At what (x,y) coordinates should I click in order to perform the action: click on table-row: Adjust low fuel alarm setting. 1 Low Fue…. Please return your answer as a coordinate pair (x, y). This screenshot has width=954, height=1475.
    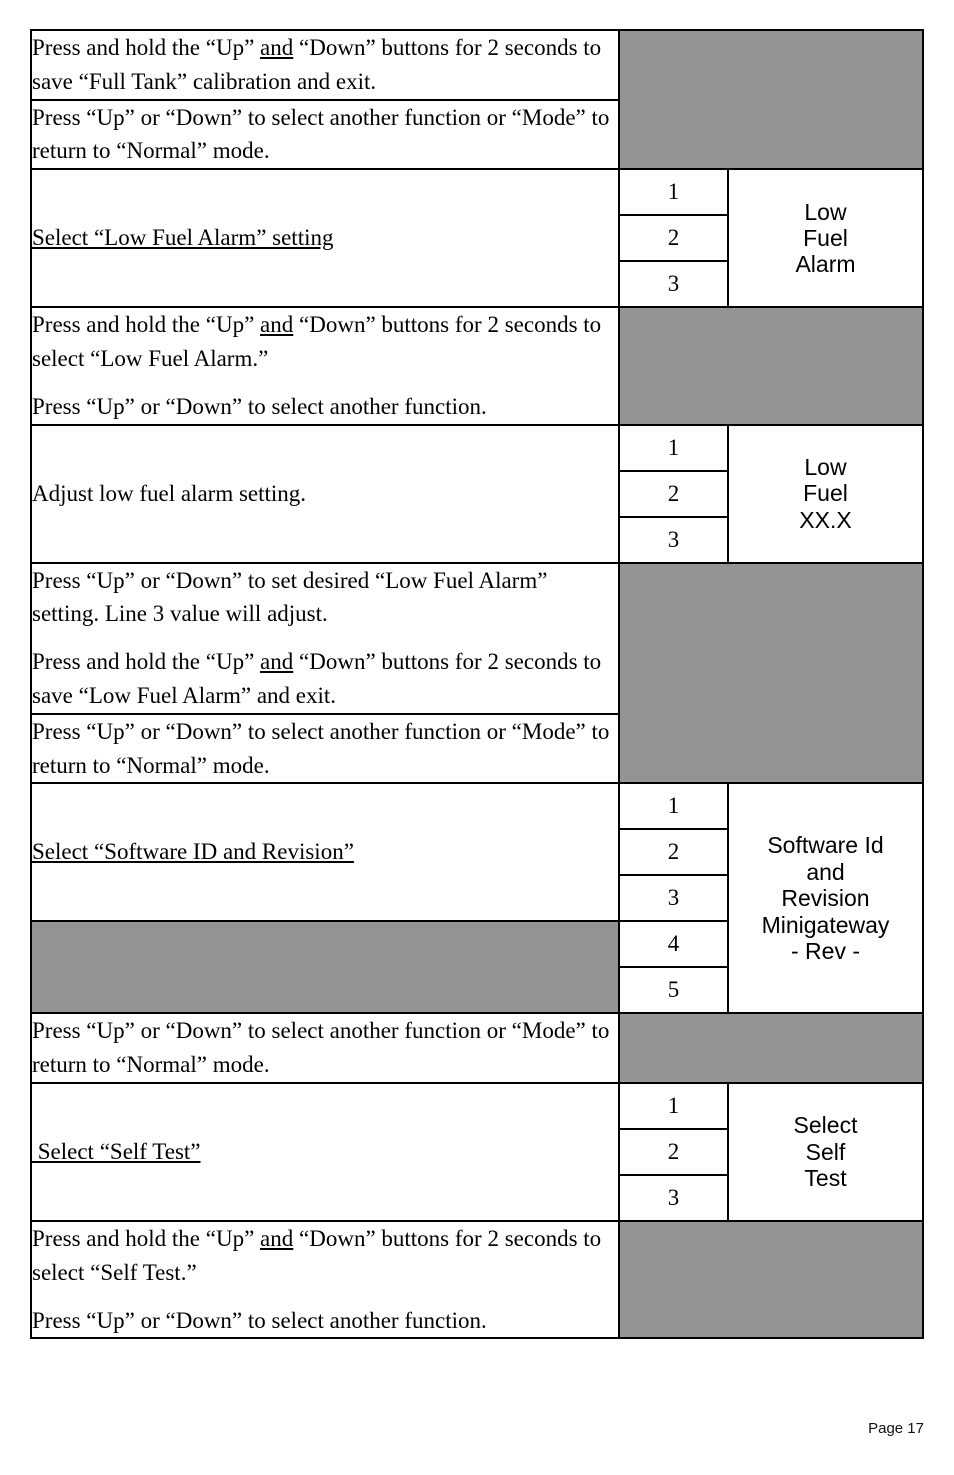
    Looking at the image, I should click on (477, 493).